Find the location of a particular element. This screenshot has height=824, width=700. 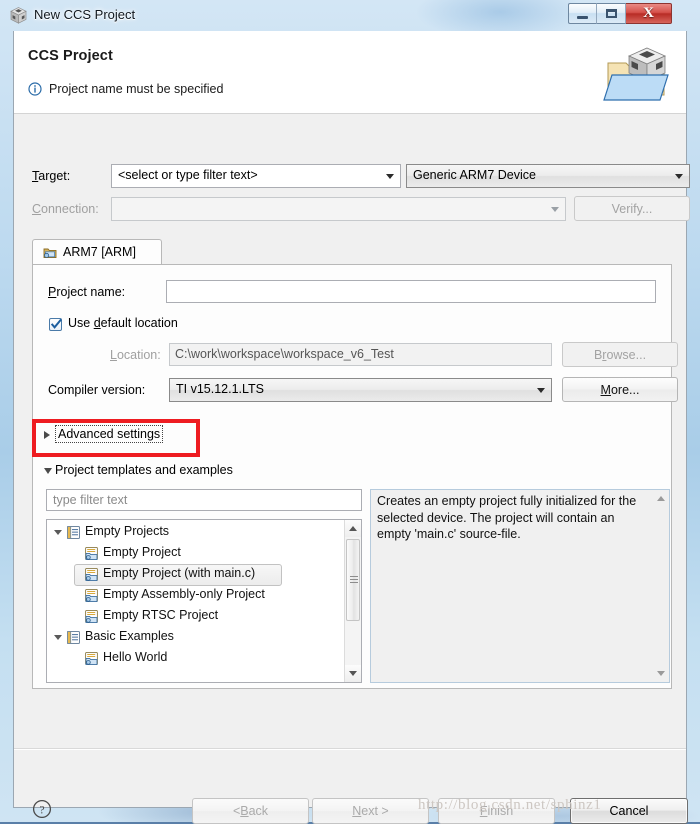

connection-combo is located at coordinates (338, 209).